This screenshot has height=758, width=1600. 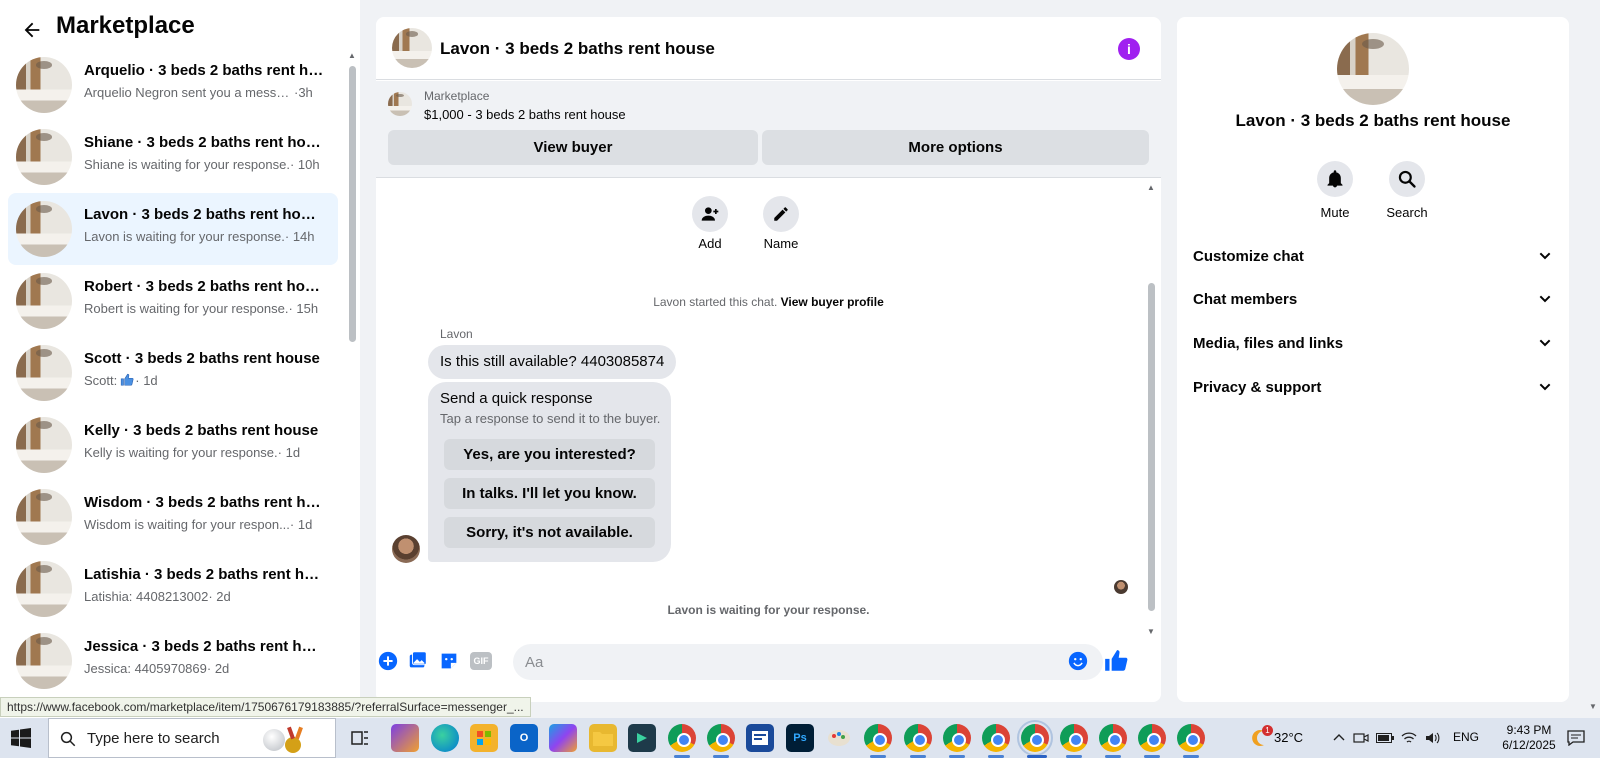 I want to click on mute-label: Mute, so click(x=1335, y=212).